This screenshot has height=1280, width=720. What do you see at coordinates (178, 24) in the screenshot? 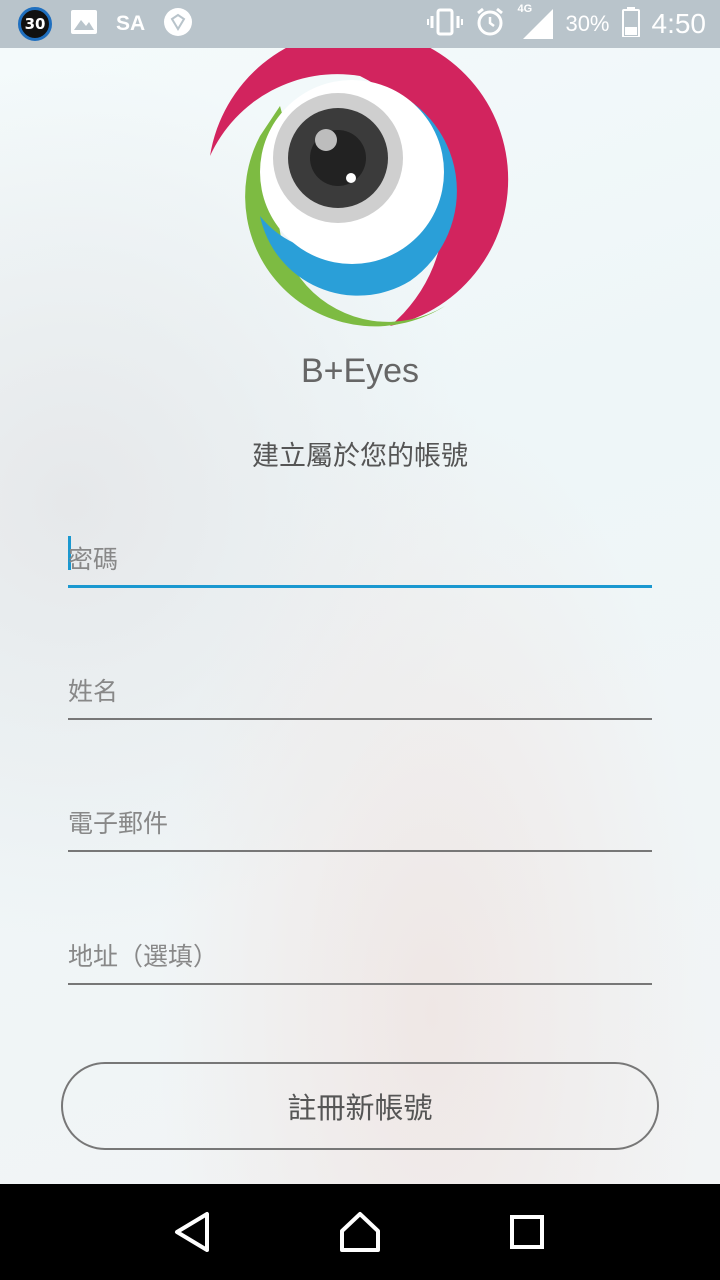
I see `diamond-heart-icon` at bounding box center [178, 24].